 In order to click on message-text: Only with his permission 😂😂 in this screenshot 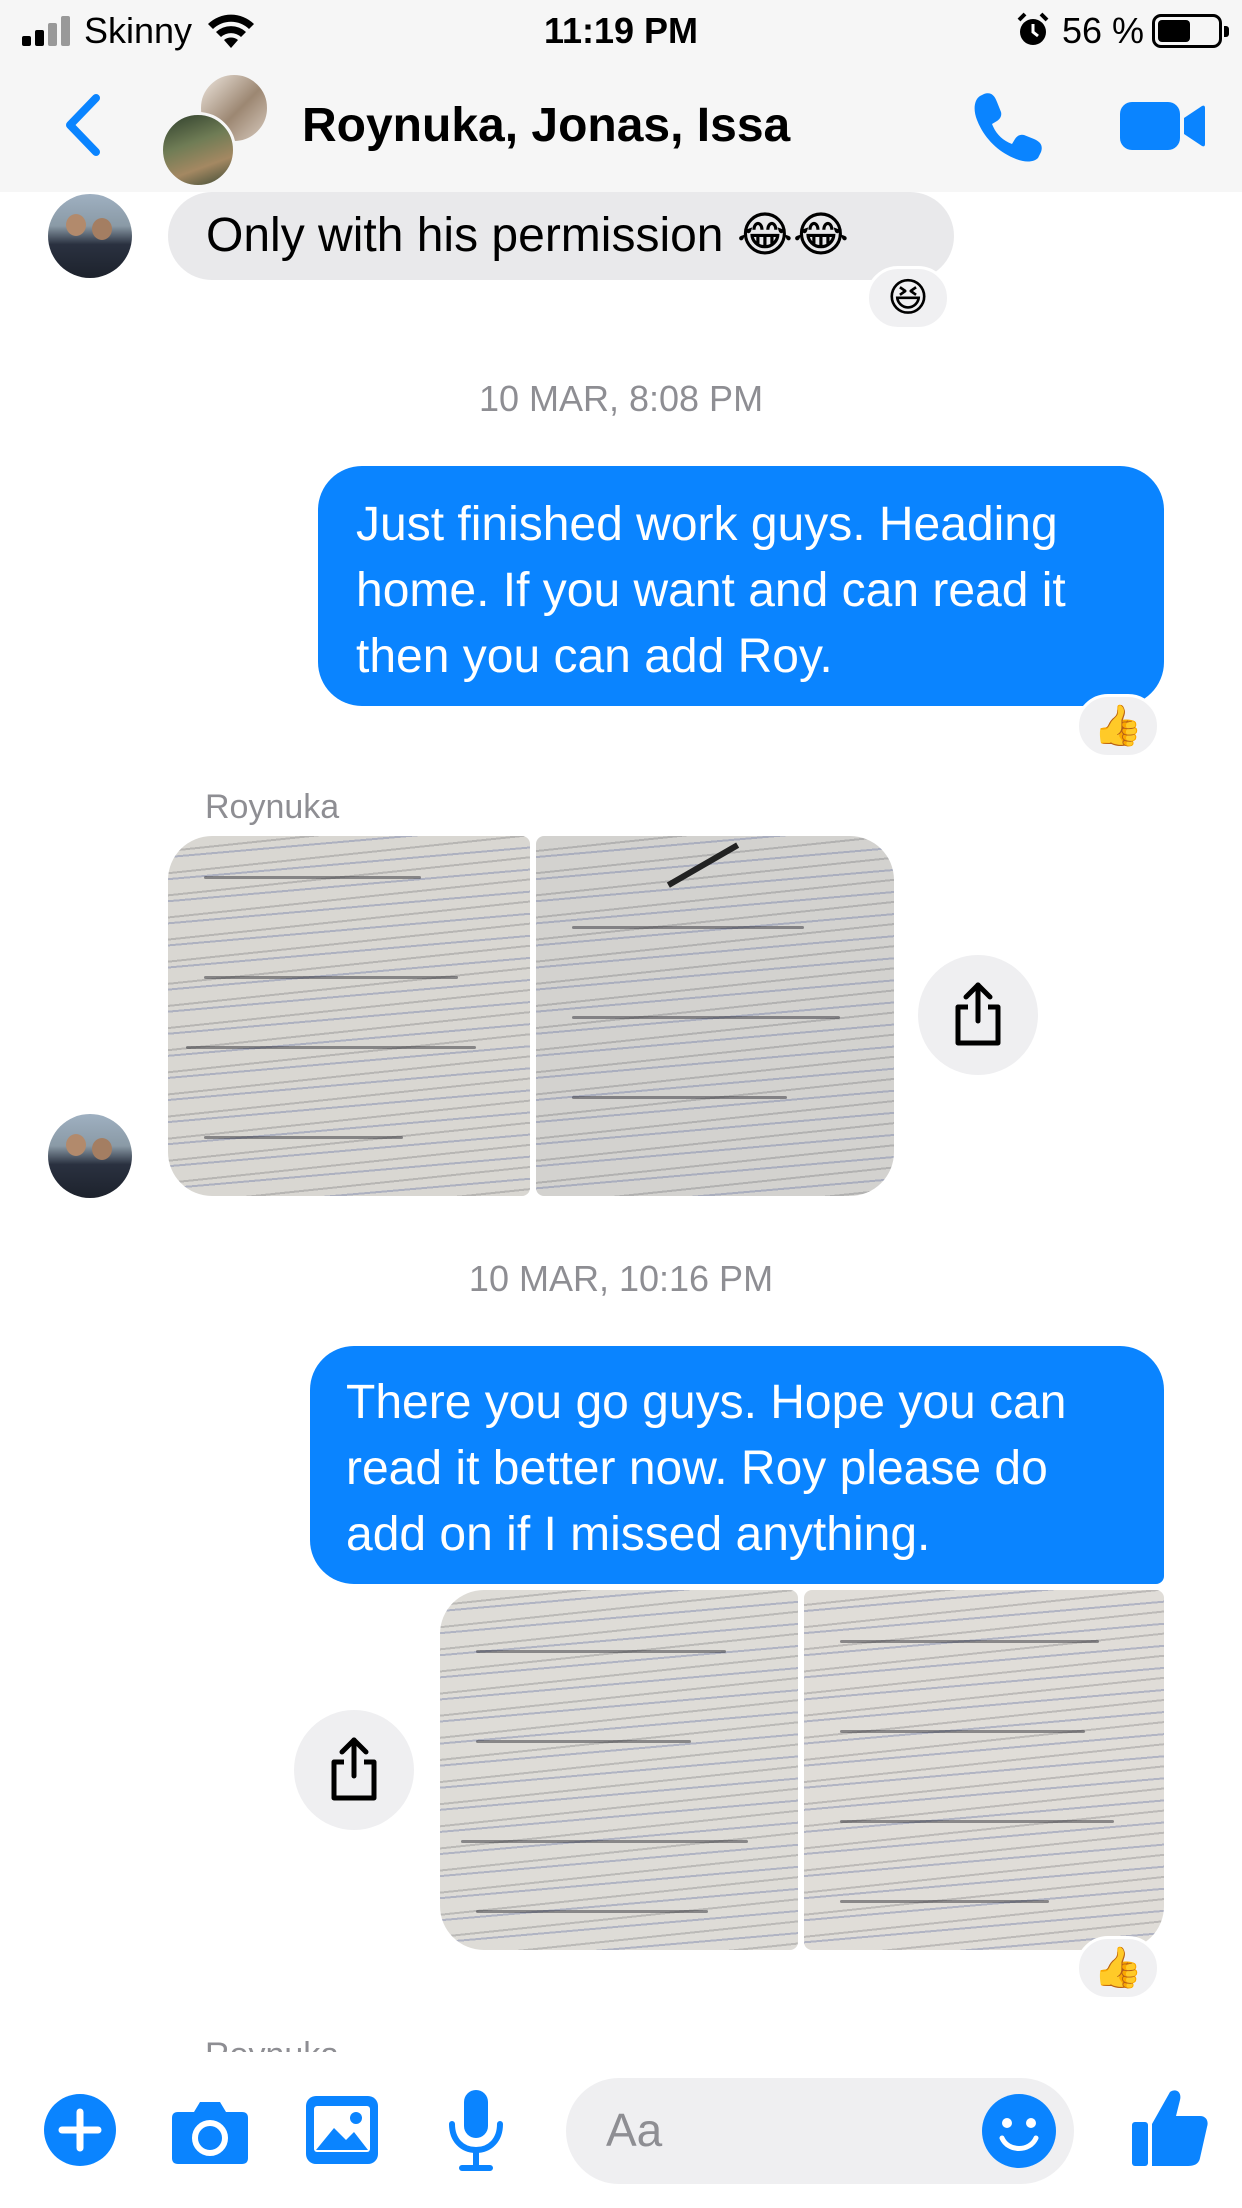, I will do `click(528, 235)`.